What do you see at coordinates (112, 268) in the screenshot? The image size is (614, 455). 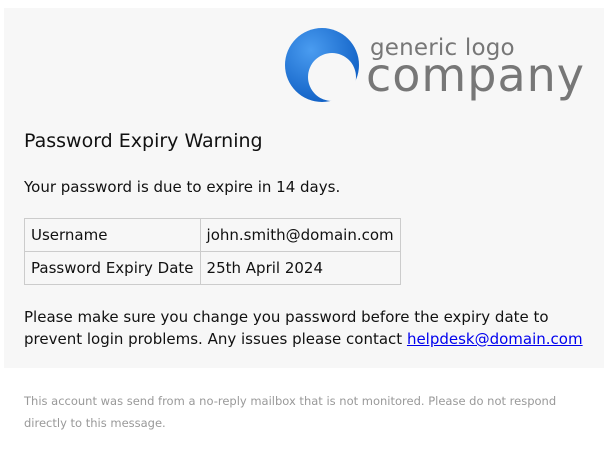 I see `expiry-date-label: Password Expiry Date` at bounding box center [112, 268].